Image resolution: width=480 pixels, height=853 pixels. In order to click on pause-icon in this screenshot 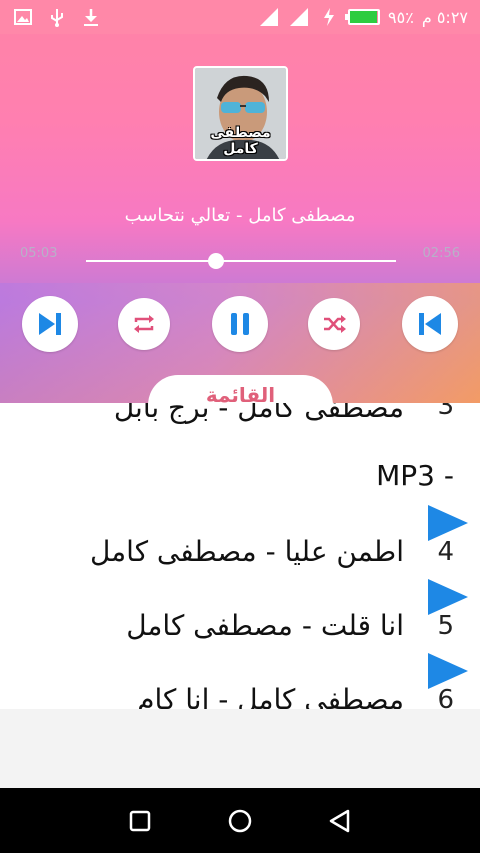, I will do `click(240, 324)`.